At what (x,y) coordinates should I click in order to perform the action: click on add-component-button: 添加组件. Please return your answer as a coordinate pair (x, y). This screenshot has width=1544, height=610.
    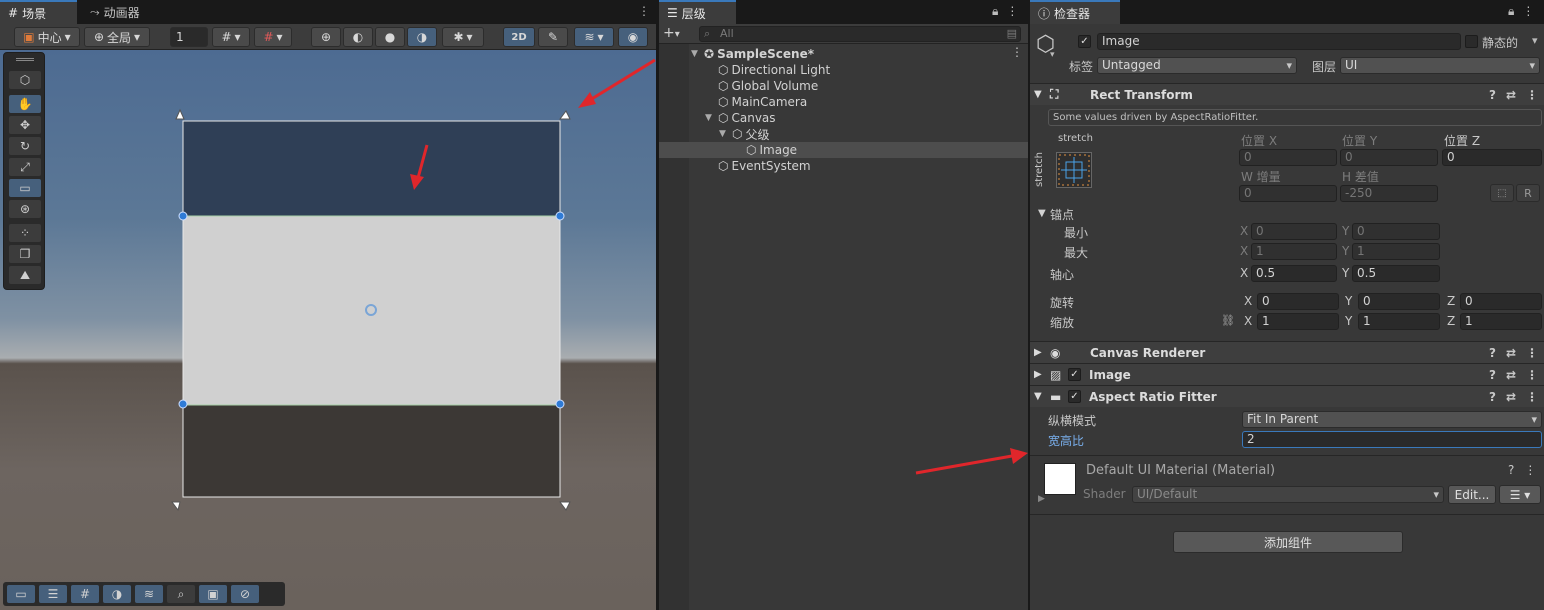
    Looking at the image, I should click on (1288, 542).